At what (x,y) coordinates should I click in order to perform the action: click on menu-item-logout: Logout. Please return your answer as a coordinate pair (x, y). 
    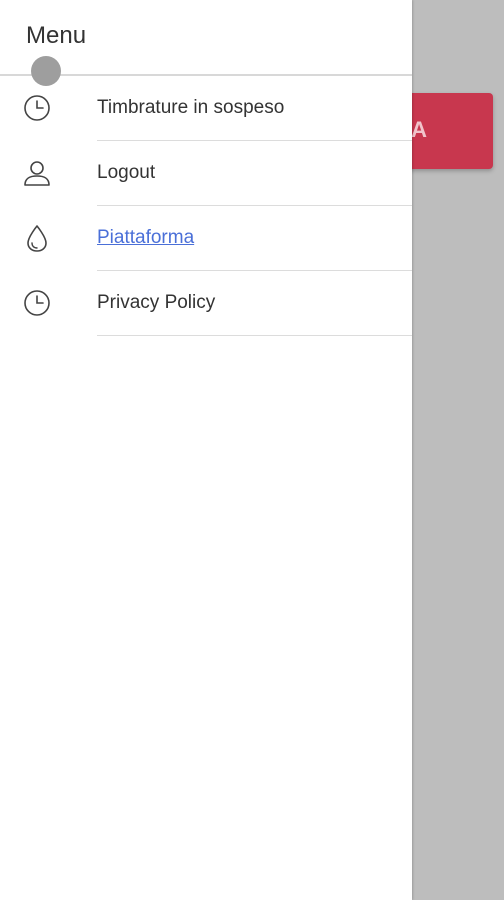
    Looking at the image, I should click on (206, 173).